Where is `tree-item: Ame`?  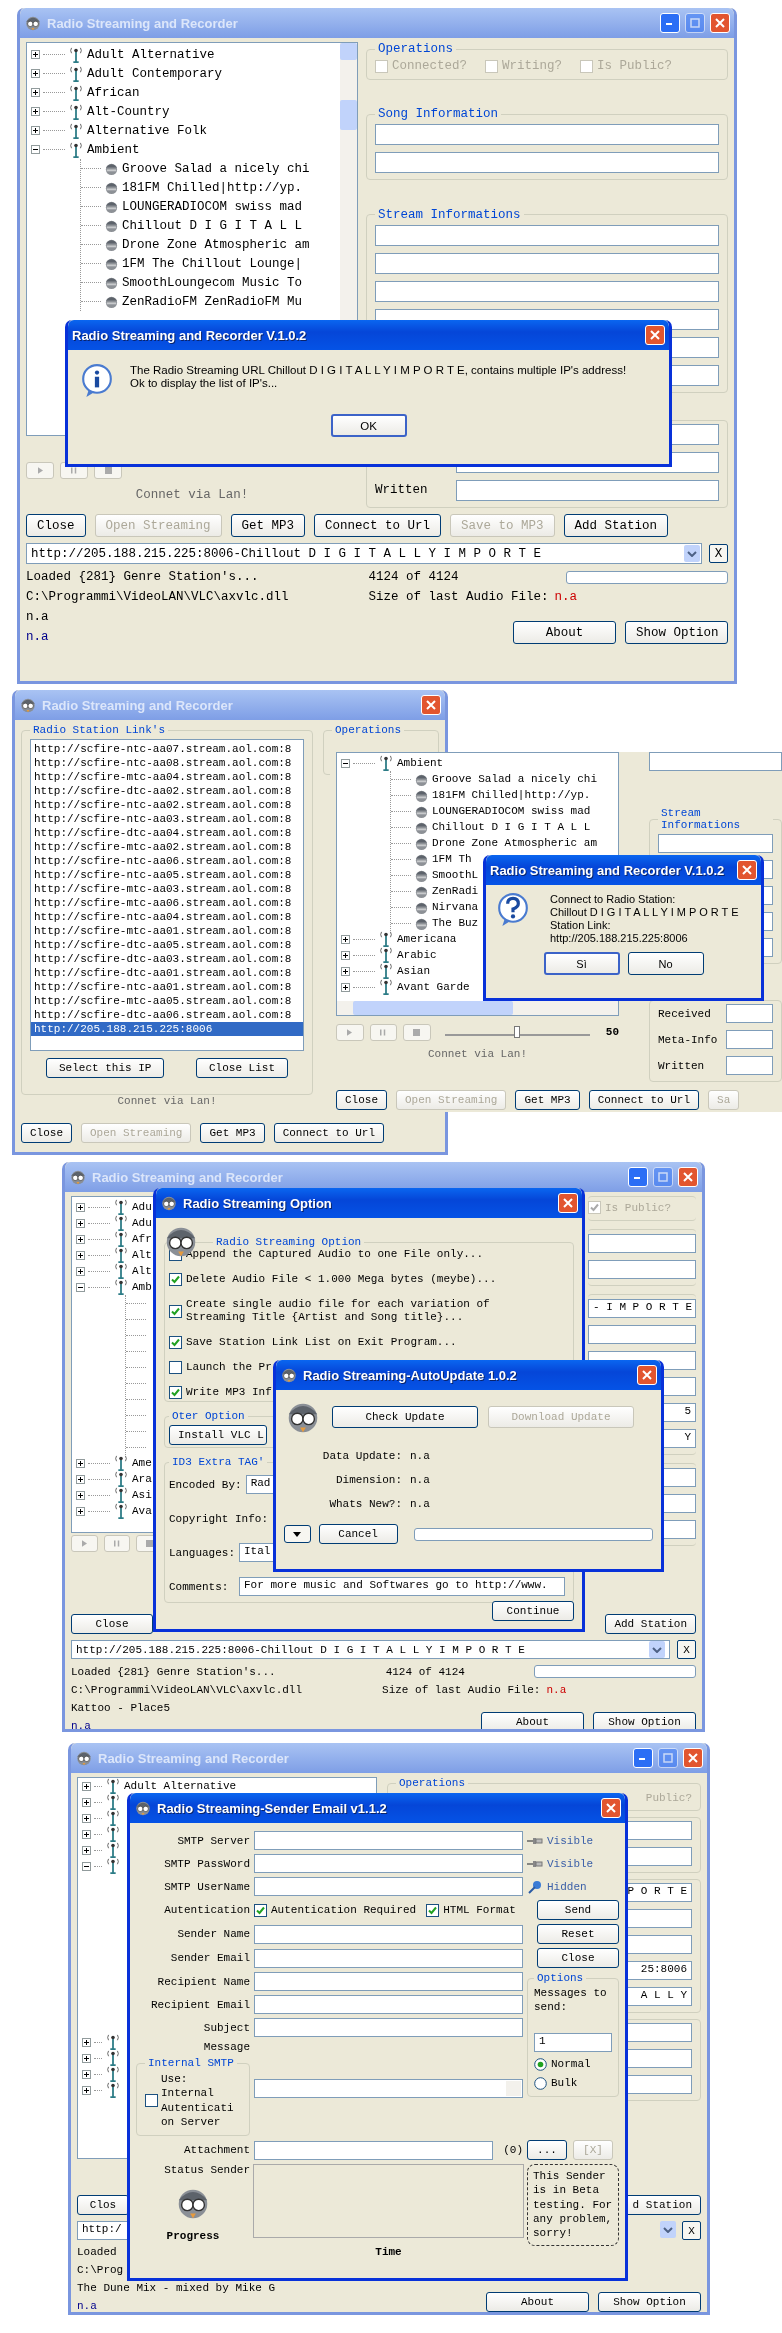 tree-item: Ame is located at coordinates (142, 1463).